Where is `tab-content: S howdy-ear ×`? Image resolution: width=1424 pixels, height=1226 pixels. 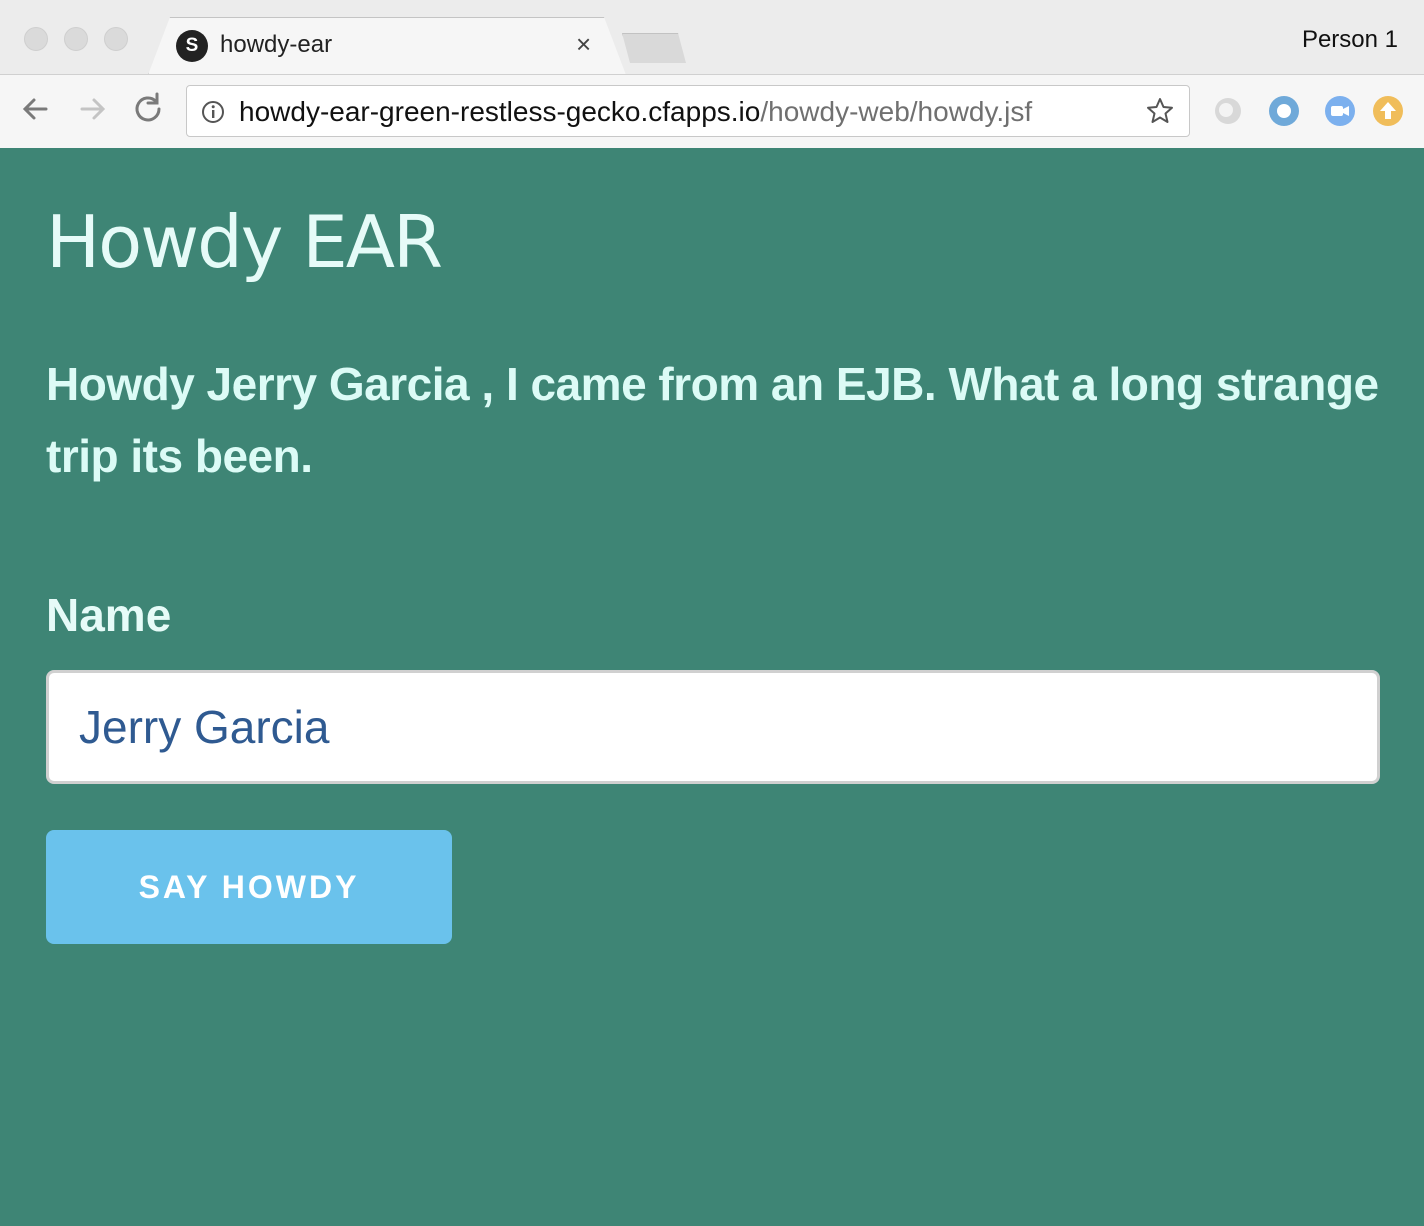
tab-content: S howdy-ear × is located at coordinates (396, 45).